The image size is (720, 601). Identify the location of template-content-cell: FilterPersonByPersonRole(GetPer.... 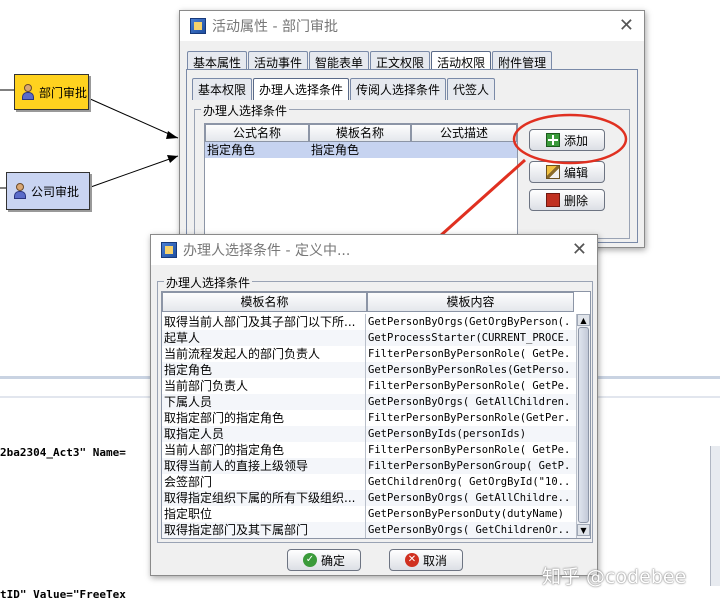
(470, 418).